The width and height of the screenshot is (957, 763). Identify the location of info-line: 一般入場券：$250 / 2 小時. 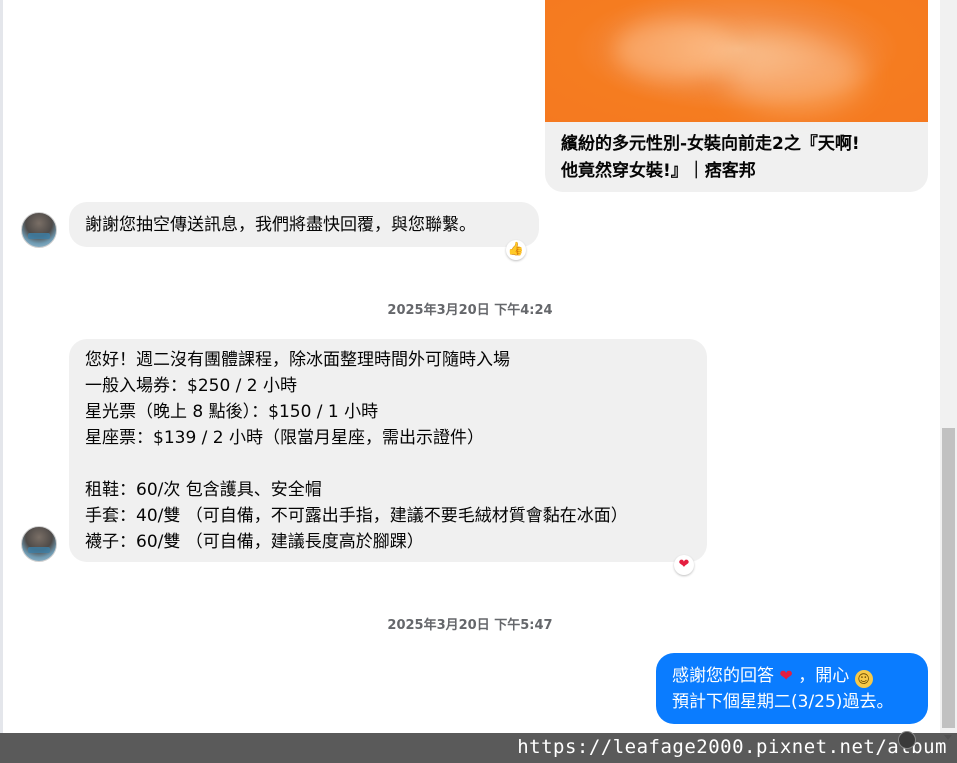
(191, 386).